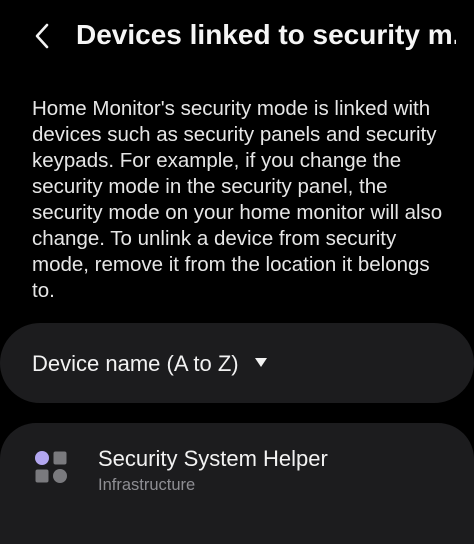  I want to click on device-category: Infrastructure, so click(147, 485).